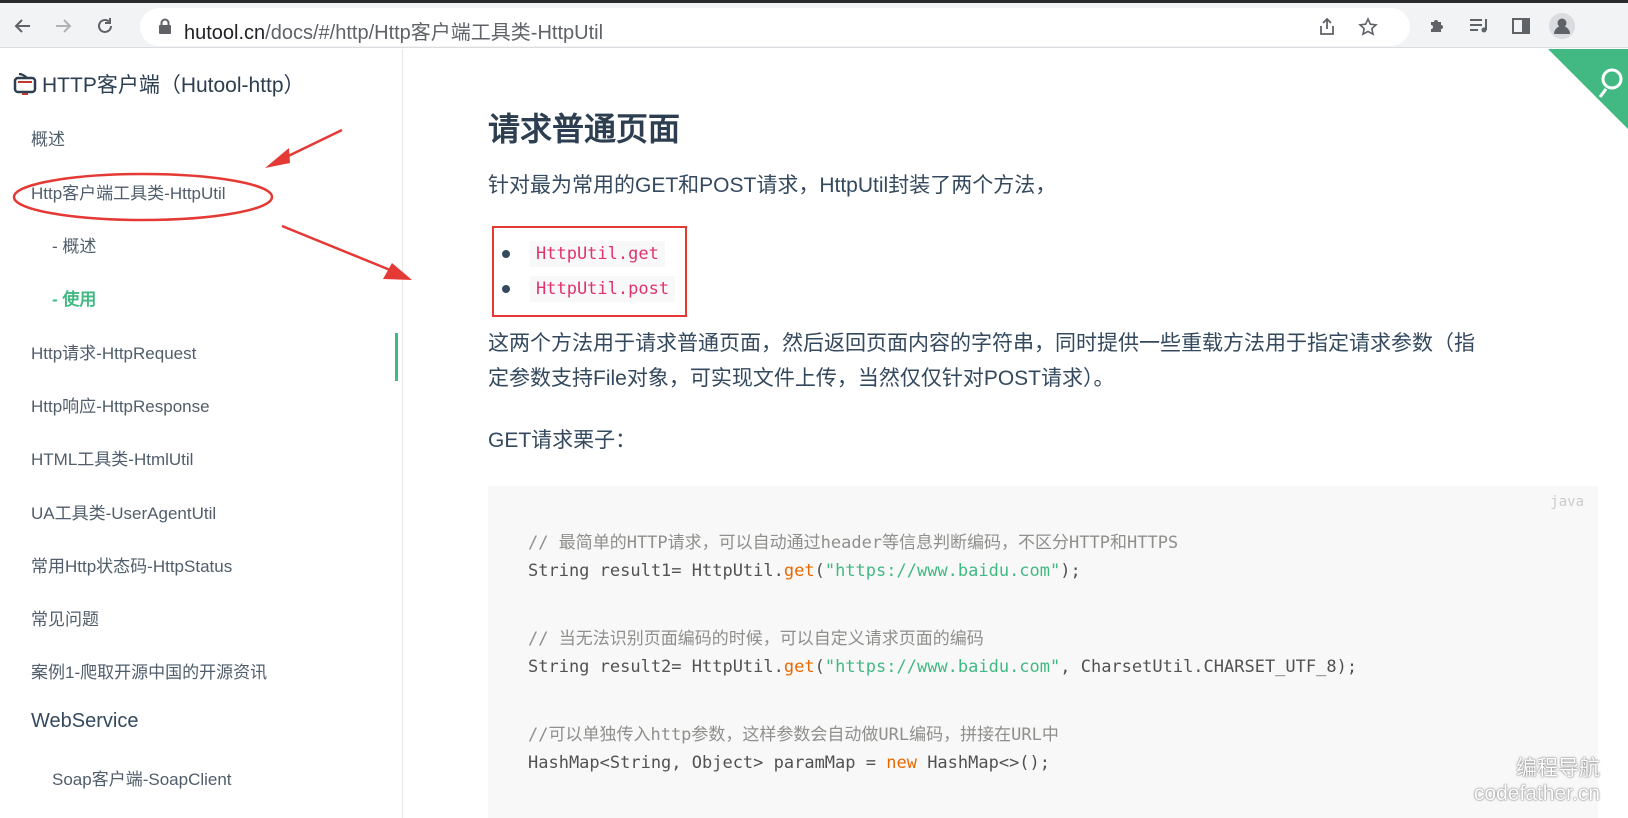 The width and height of the screenshot is (1628, 818). Describe the element at coordinates (120, 404) in the screenshot. I see `sidebar-item-httpresponse: Http响应-HttpResponse` at that location.